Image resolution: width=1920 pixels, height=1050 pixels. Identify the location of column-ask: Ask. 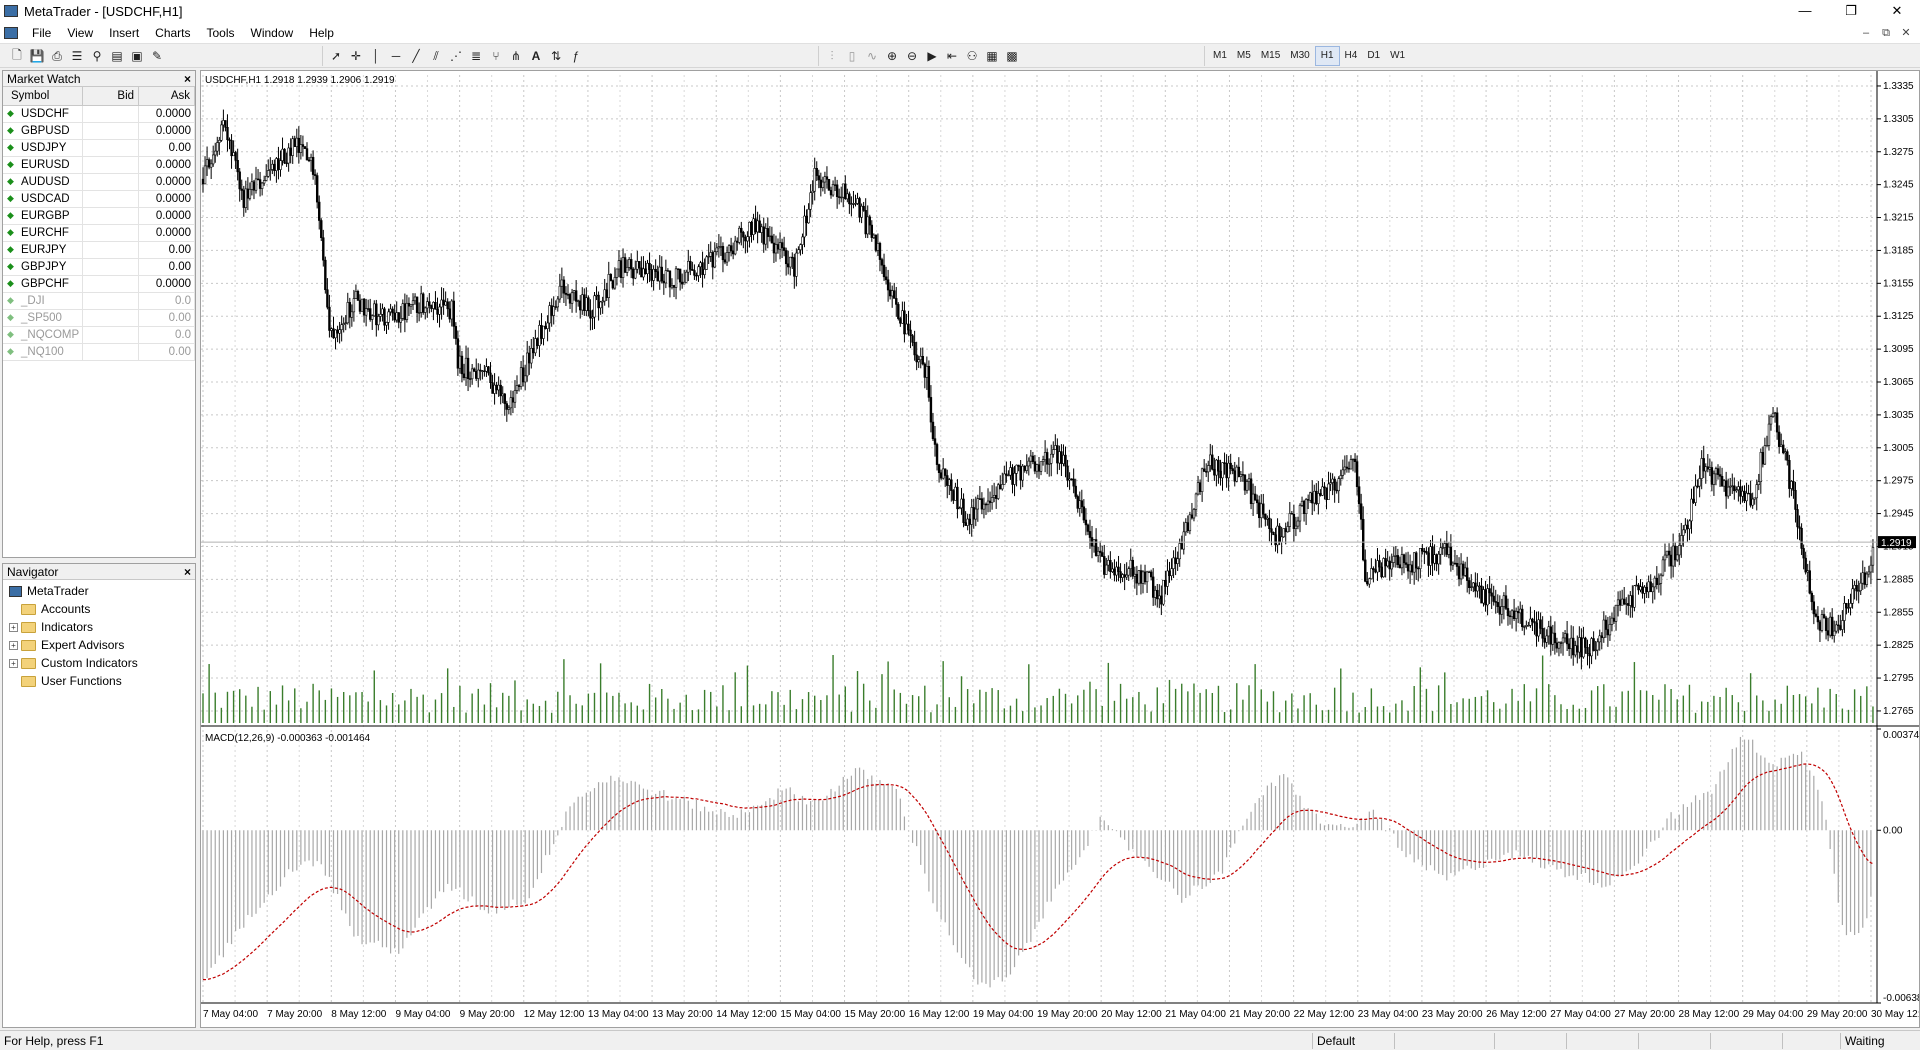
(166, 96).